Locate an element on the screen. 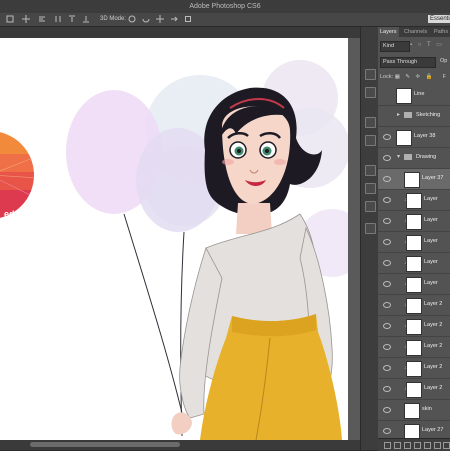 The width and height of the screenshot is (450, 451). panel-tabs: Layers Channels Paths is located at coordinates (414, 32).